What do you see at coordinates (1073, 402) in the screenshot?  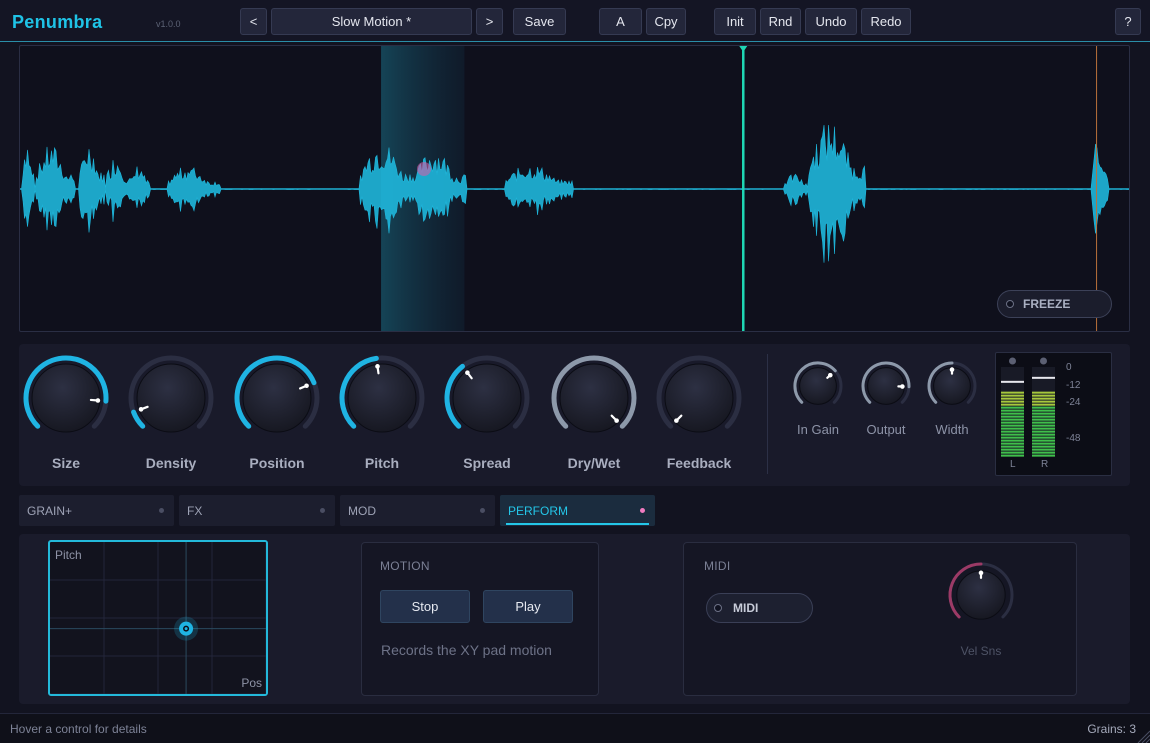 I see `meter-tick-24: -24` at bounding box center [1073, 402].